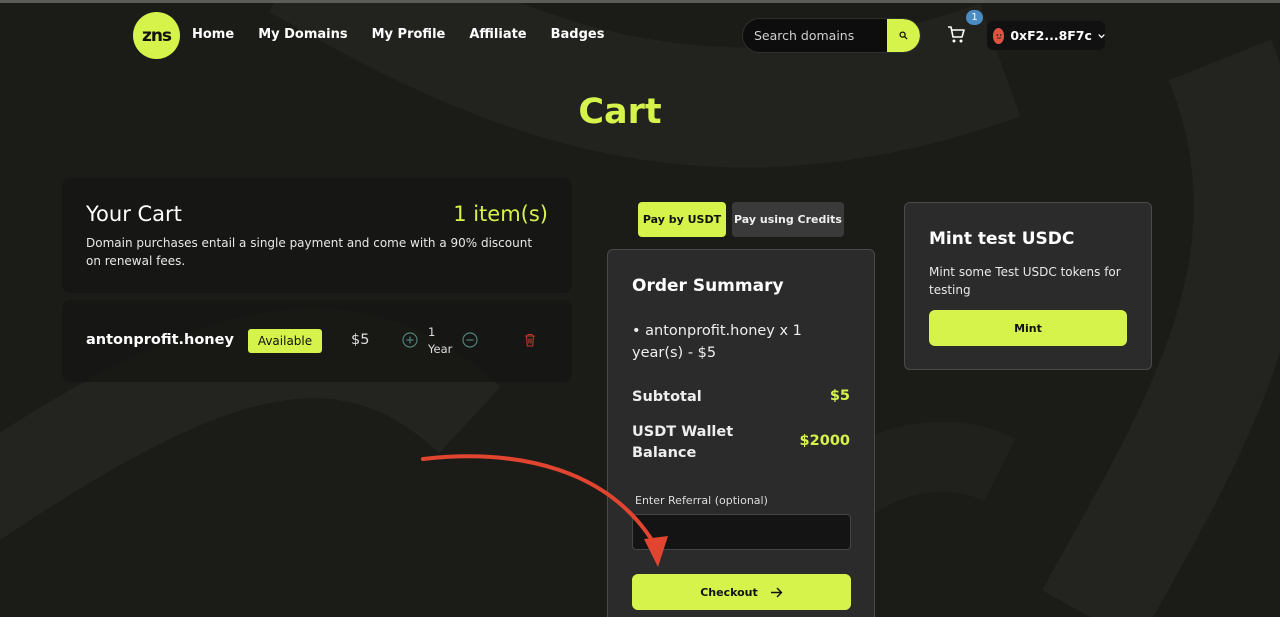  What do you see at coordinates (409, 34) in the screenshot?
I see `nav-my-profile: My Profile` at bounding box center [409, 34].